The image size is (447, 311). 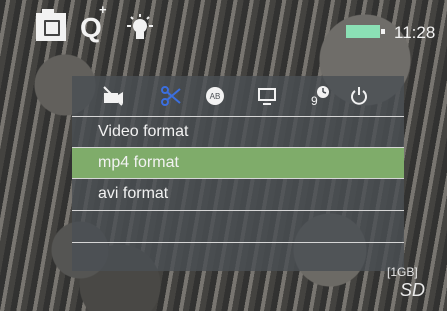 I want to click on tv-output-icon, so click(x=267, y=95).